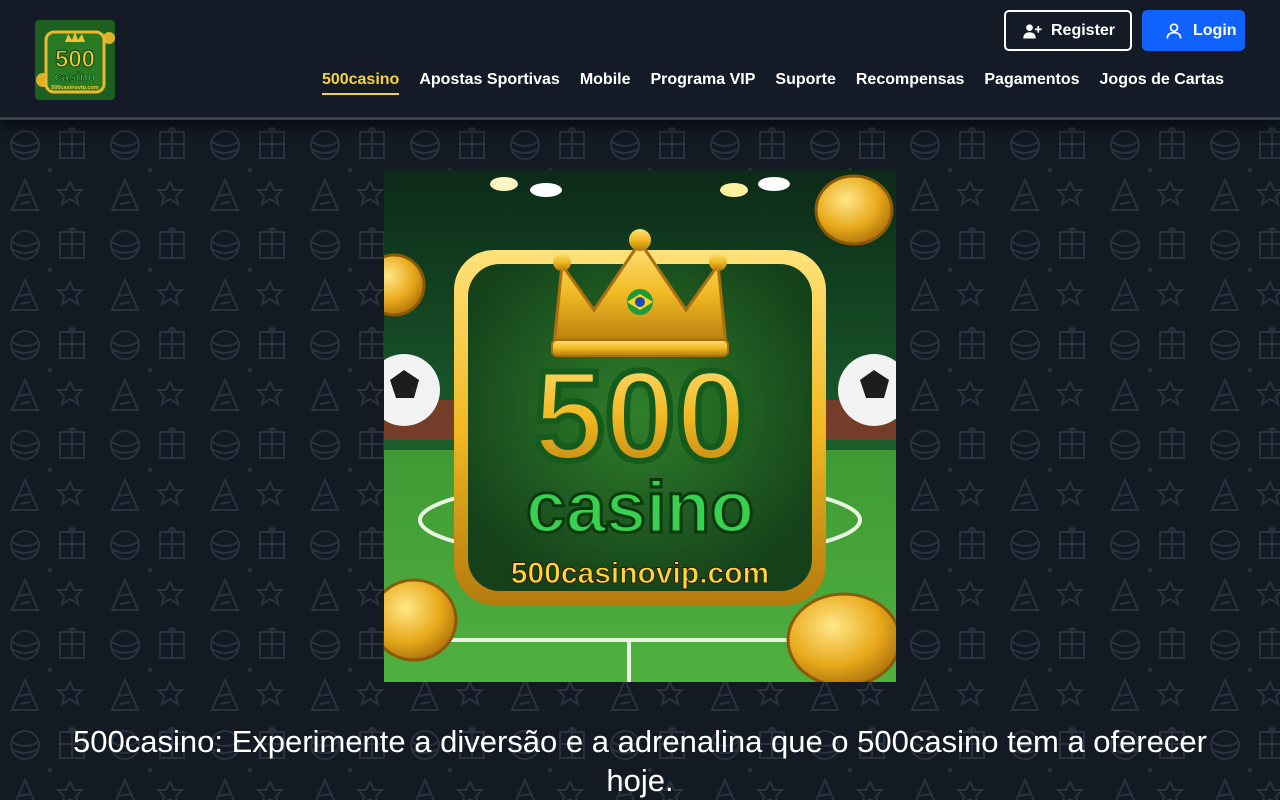 The height and width of the screenshot is (800, 1280). Describe the element at coordinates (1031, 83) in the screenshot. I see `nav-item-pagamentos: Pagamentos` at that location.